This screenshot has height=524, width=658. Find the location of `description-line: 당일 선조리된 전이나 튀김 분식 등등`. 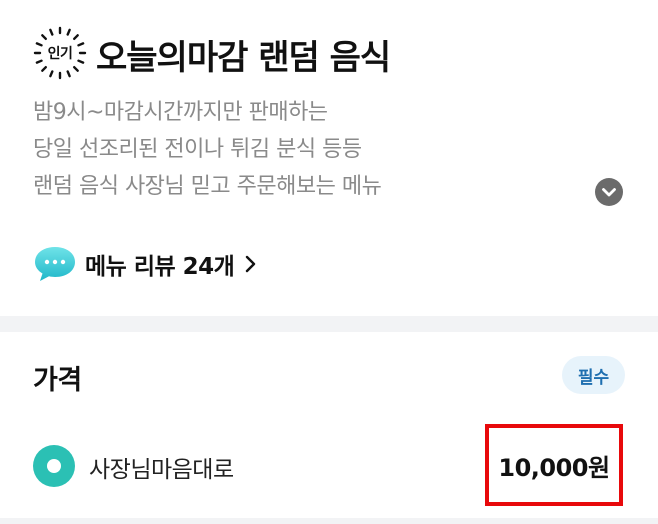

description-line: 당일 선조리된 전이나 튀김 분식 등등 is located at coordinates (197, 149).